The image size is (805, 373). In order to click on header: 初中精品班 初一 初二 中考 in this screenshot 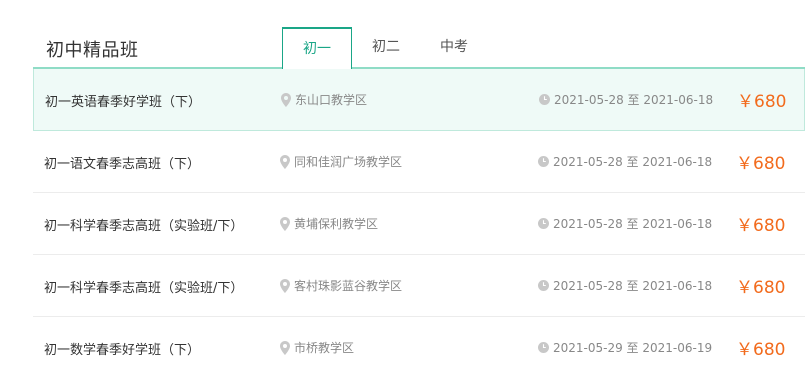, I will do `click(419, 48)`.